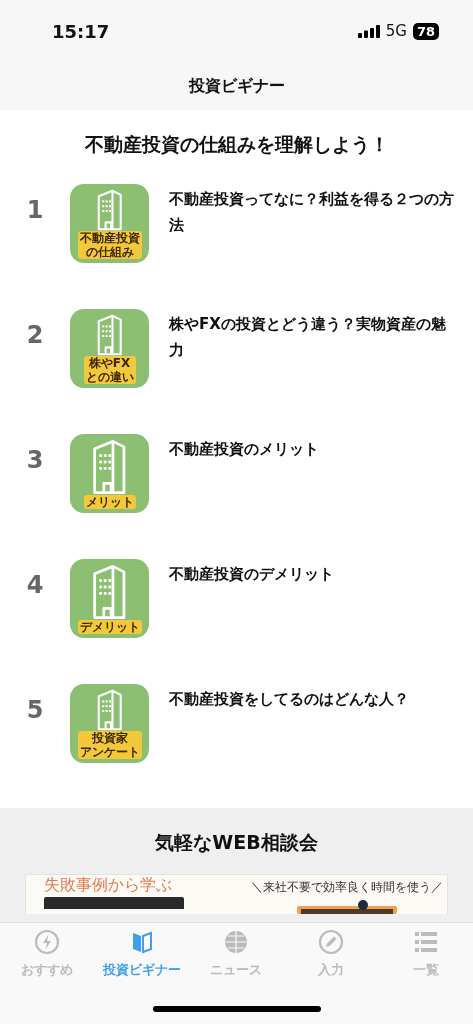  What do you see at coordinates (311, 573) in the screenshot?
I see `article-title: 不動産投資のデメリット` at bounding box center [311, 573].